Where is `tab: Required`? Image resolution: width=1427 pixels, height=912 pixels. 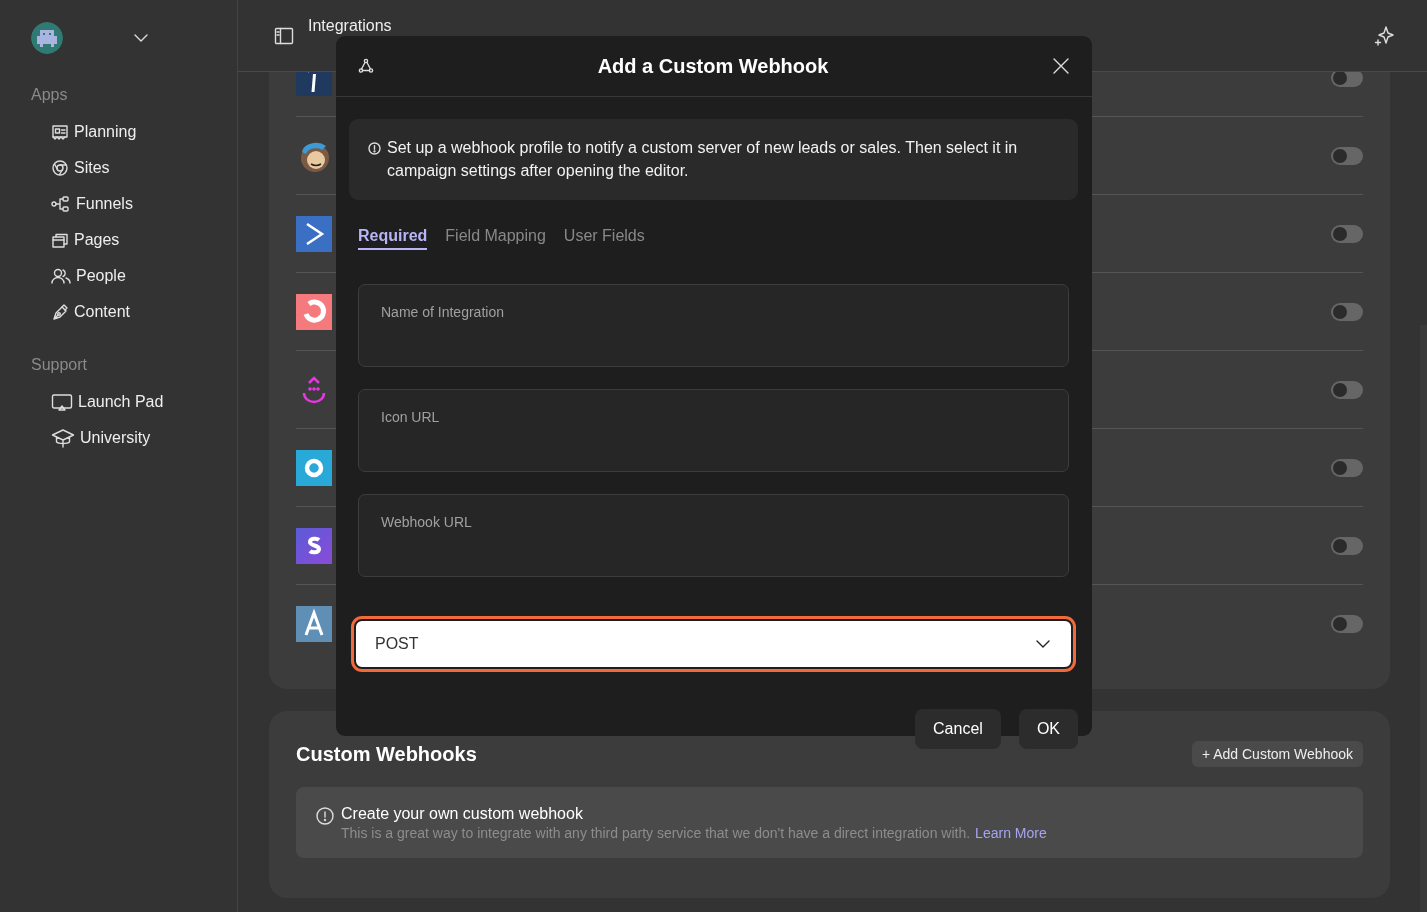 tab: Required is located at coordinates (393, 238).